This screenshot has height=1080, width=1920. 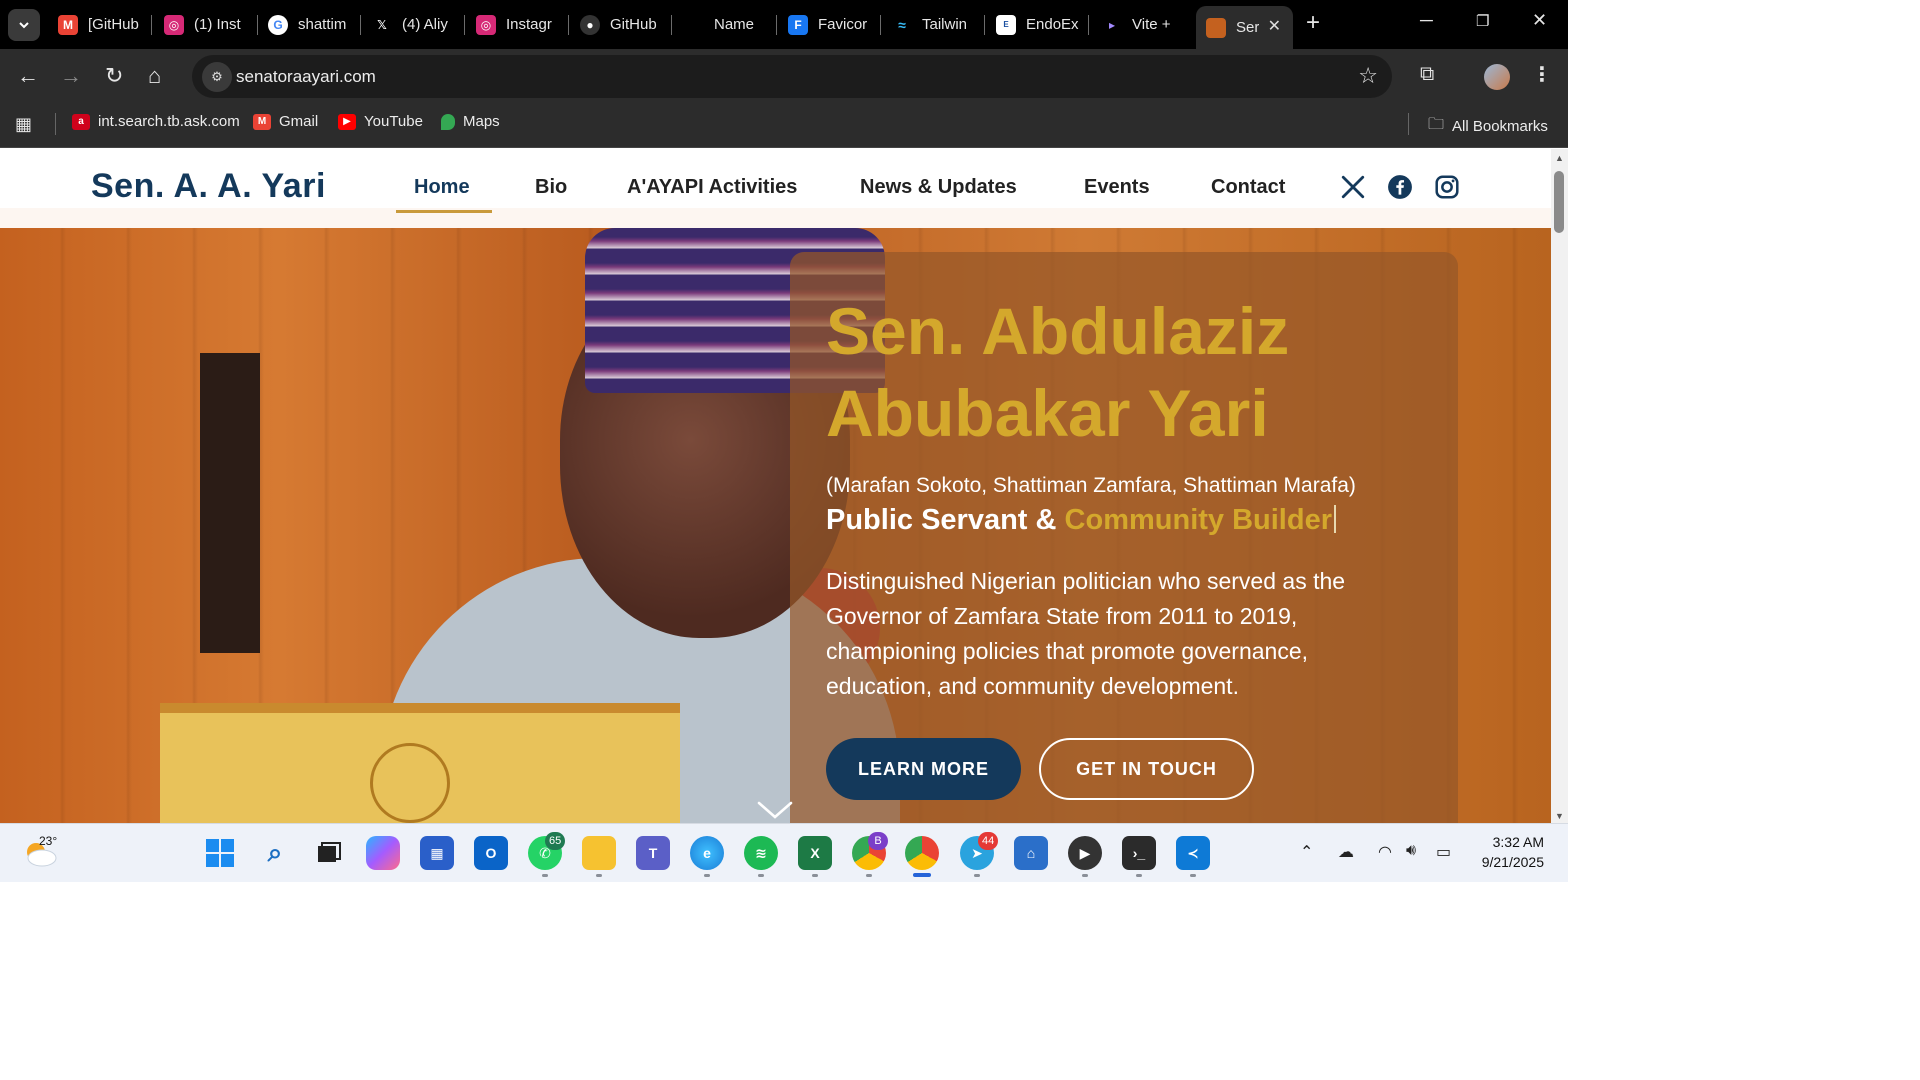 What do you see at coordinates (1313, 23) in the screenshot?
I see `new-tab-button: +` at bounding box center [1313, 23].